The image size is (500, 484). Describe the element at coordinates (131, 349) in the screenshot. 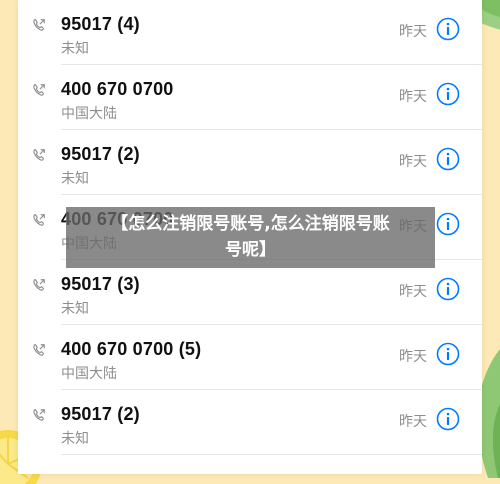

I see `call-number: 400 670 0700 (5)` at that location.